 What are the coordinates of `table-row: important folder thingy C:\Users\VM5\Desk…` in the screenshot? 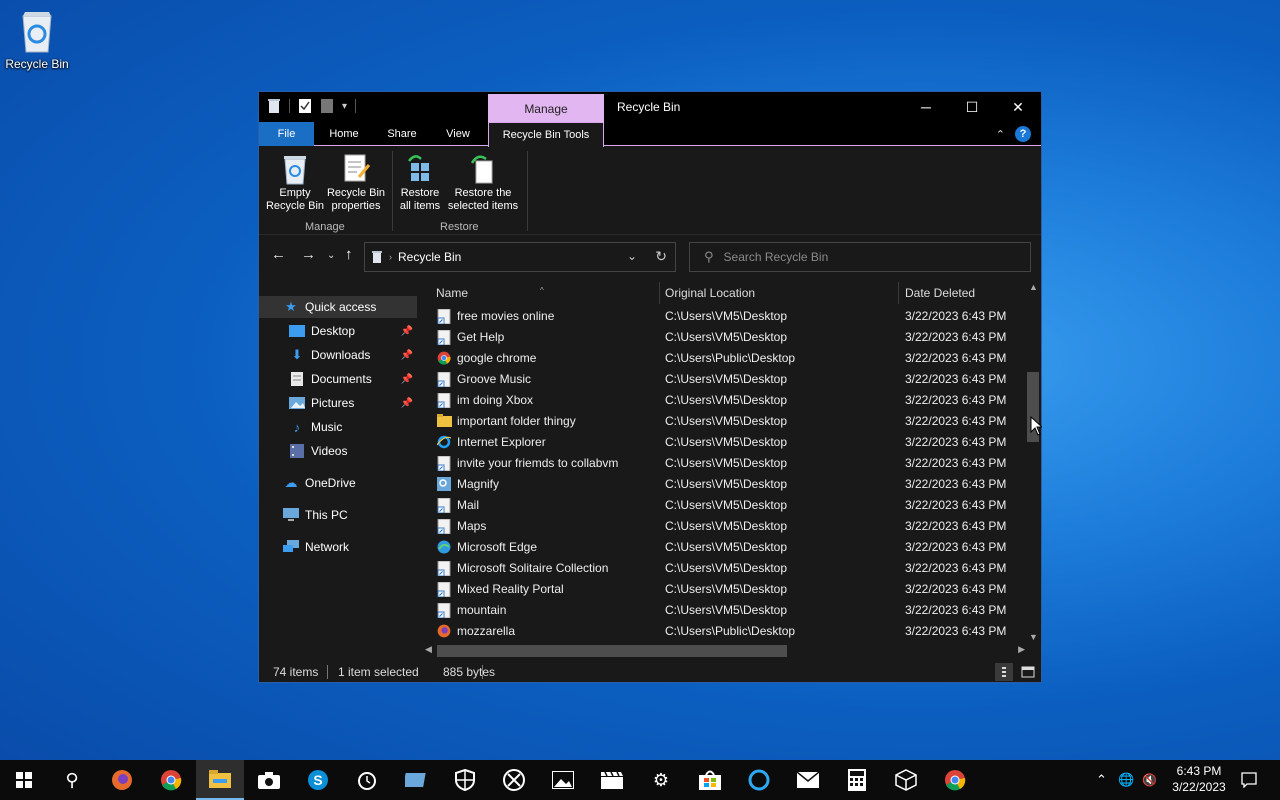 It's located at (730, 421).